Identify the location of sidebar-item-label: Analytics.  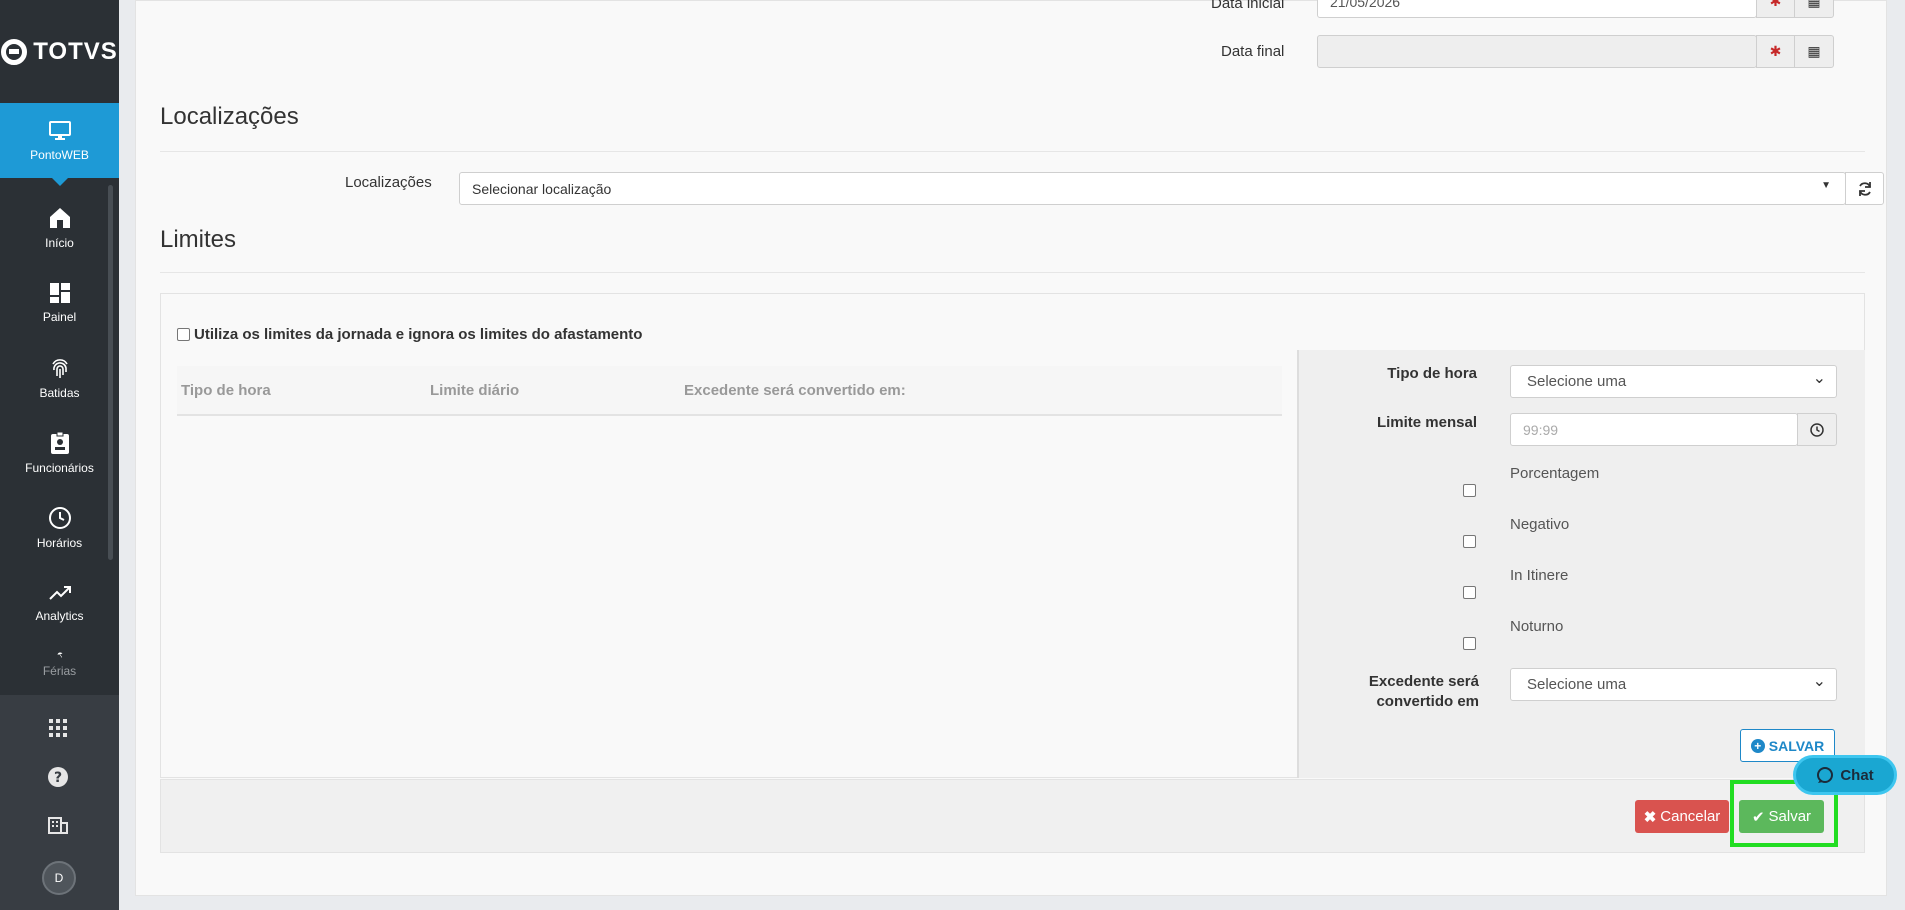
(59, 615).